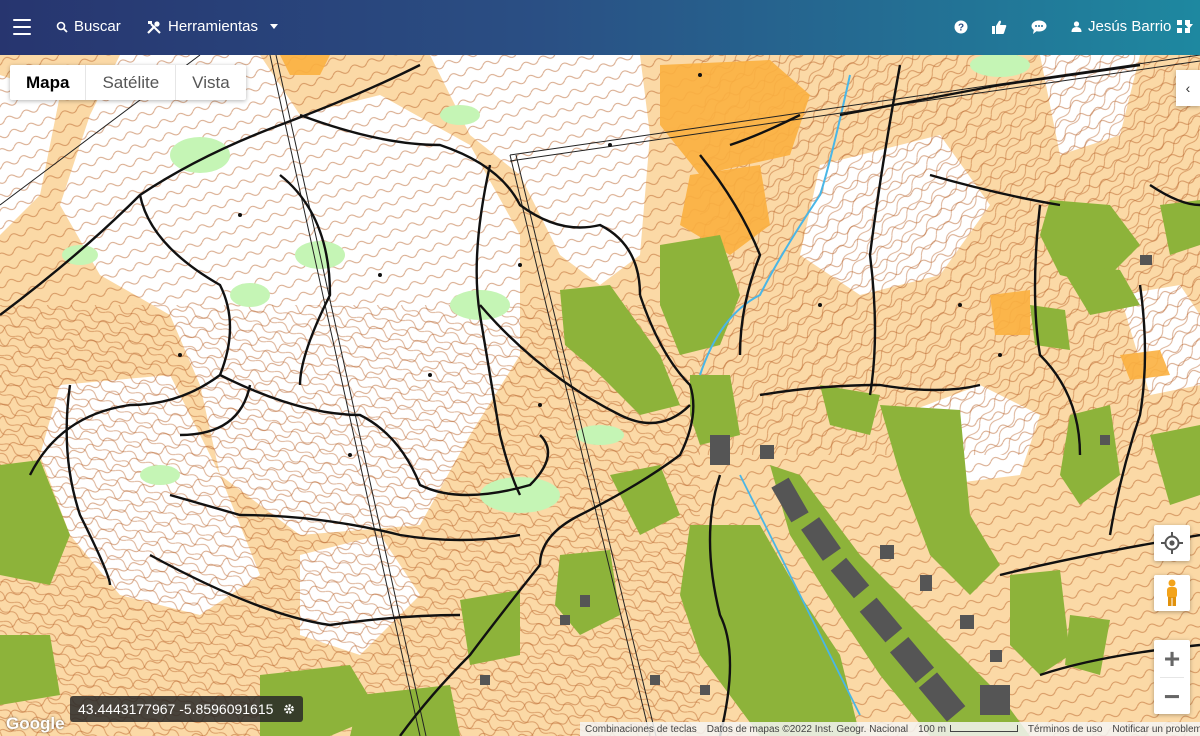  What do you see at coordinates (1130, 26) in the screenshot?
I see `user-name: Jesús Barrio` at bounding box center [1130, 26].